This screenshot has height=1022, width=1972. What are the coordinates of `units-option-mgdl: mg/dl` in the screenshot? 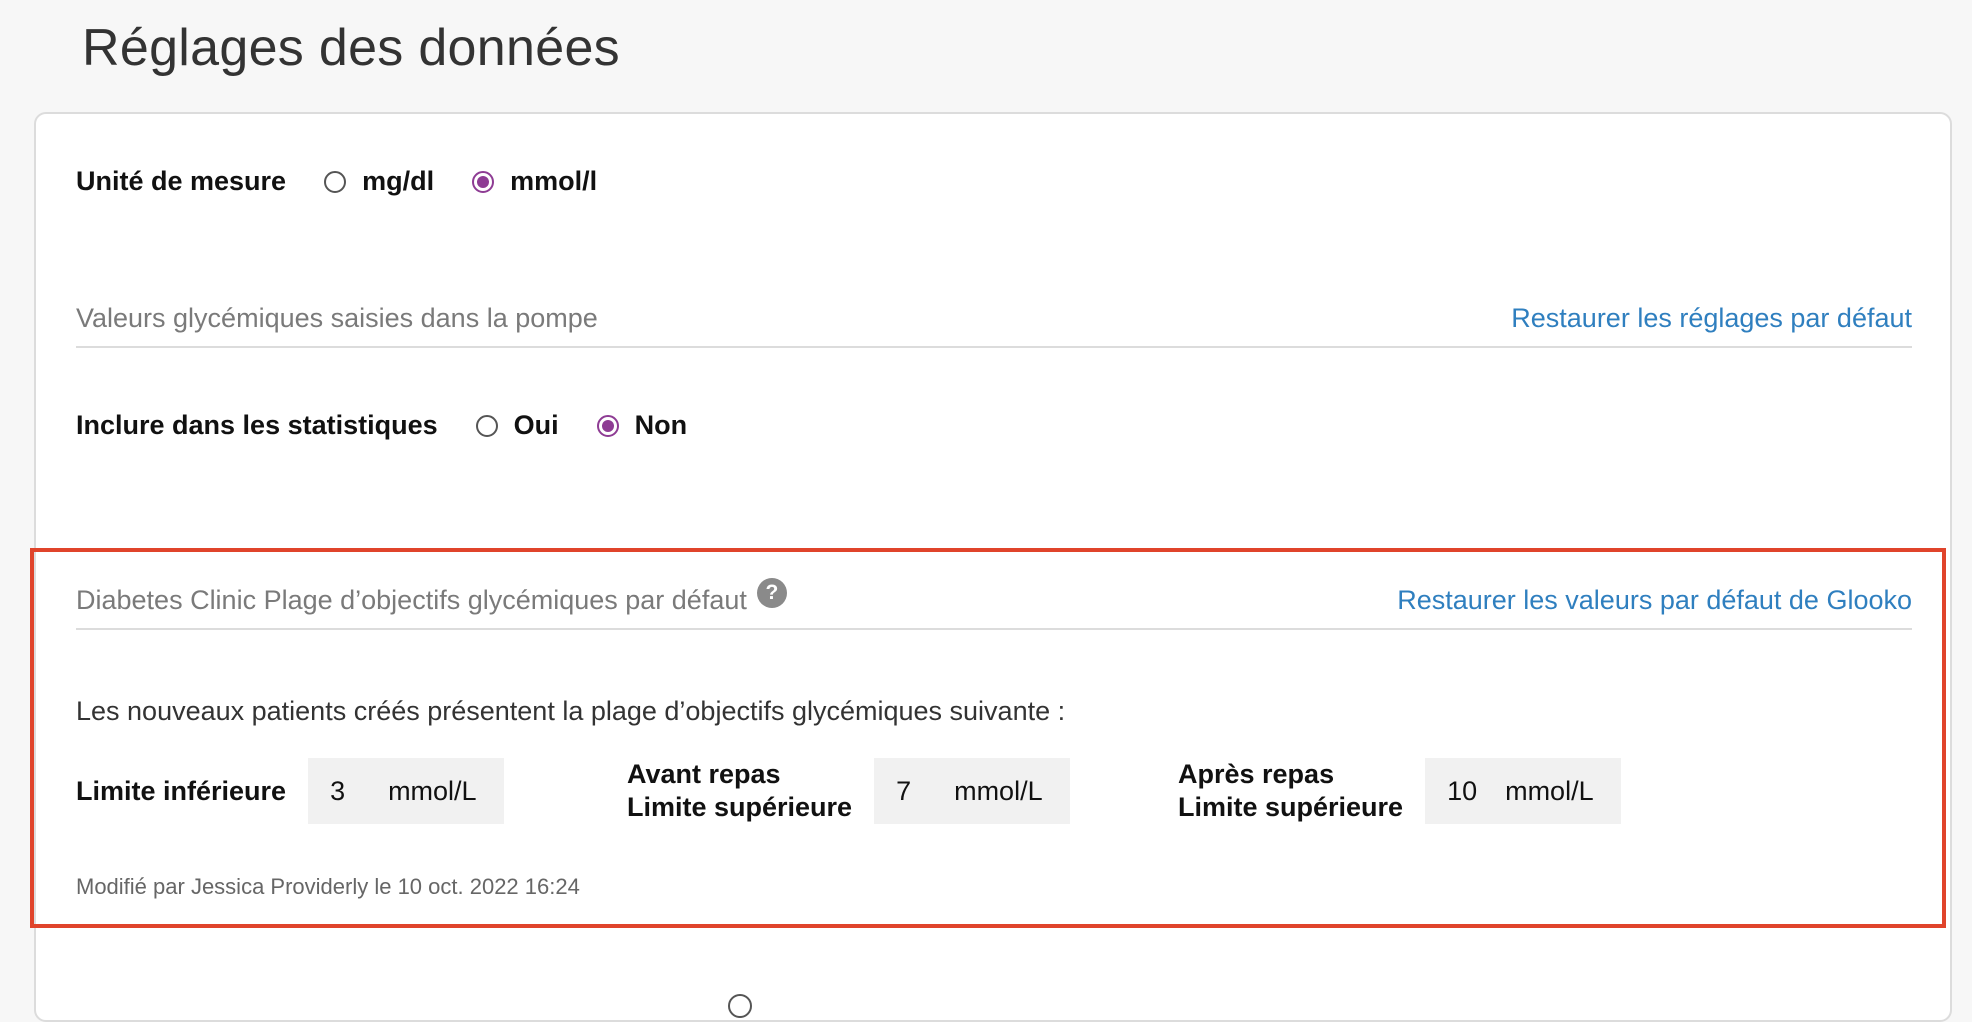 It's located at (379, 181).